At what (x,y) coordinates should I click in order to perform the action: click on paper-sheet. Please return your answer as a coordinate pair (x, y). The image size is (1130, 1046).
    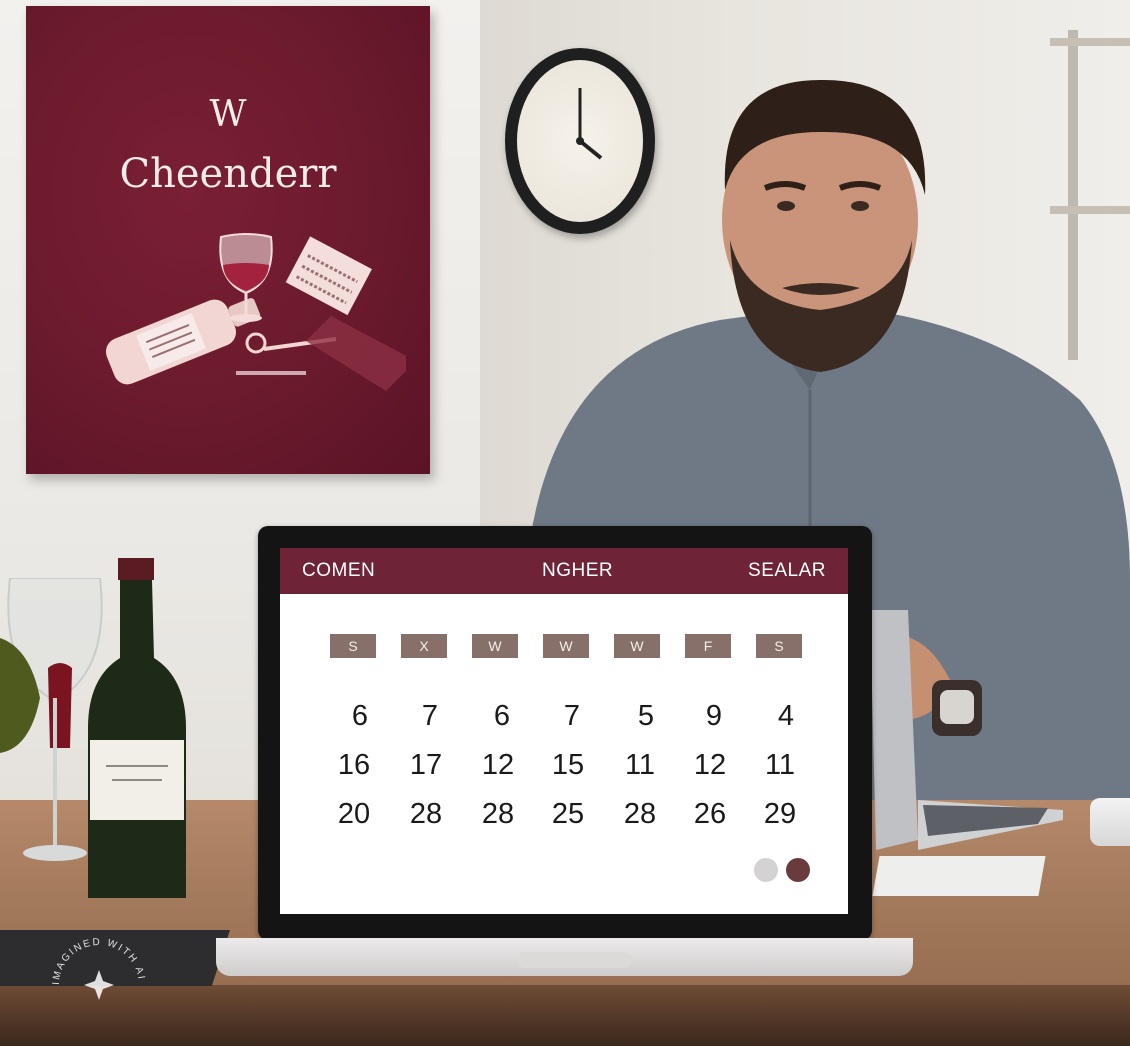
    Looking at the image, I should click on (959, 876).